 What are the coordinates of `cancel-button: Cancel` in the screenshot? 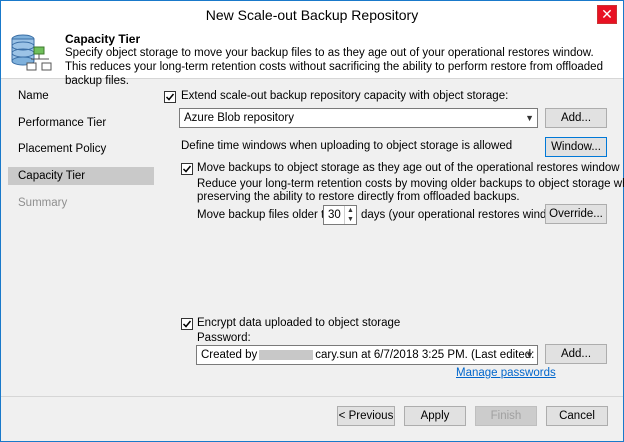 It's located at (577, 416).